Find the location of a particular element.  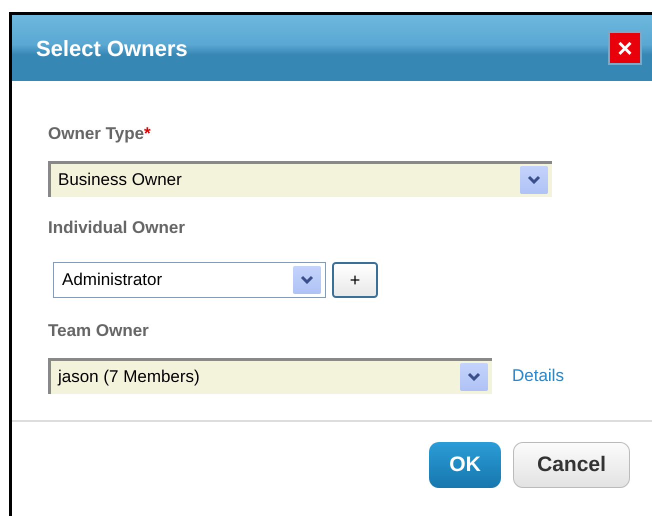

dropdown-field: Administrator is located at coordinates (189, 280).